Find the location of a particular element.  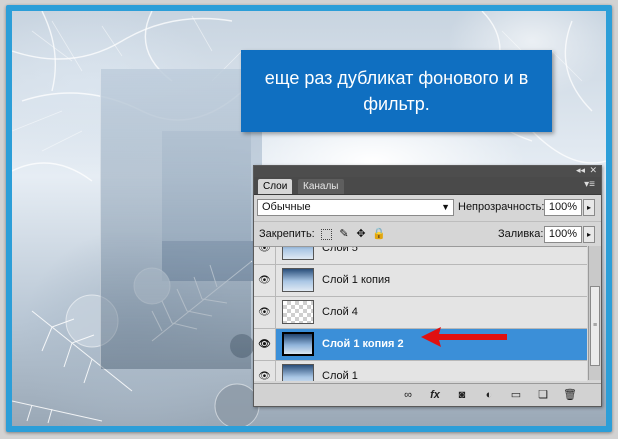

layer-name: Слой 1 копия 2 is located at coordinates (363, 344).